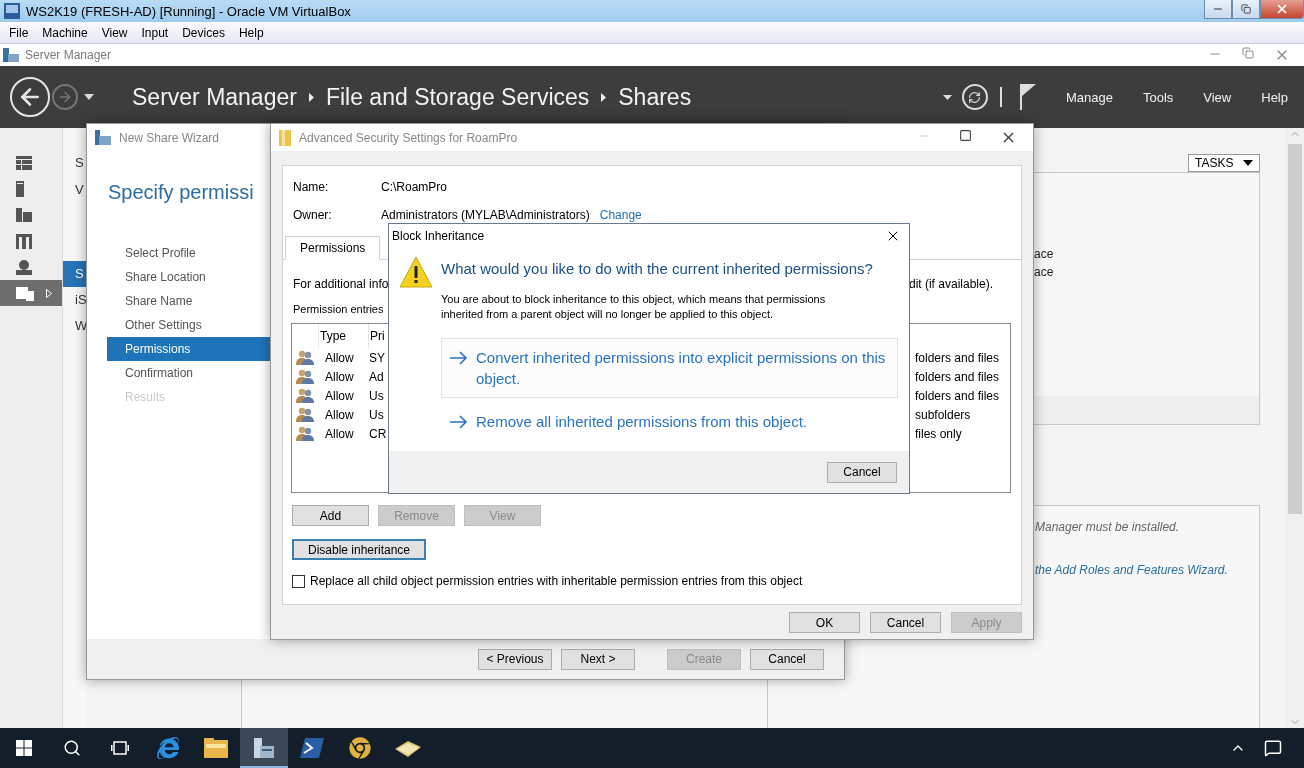  What do you see at coordinates (333, 248) in the screenshot?
I see `tab: Permissions` at bounding box center [333, 248].